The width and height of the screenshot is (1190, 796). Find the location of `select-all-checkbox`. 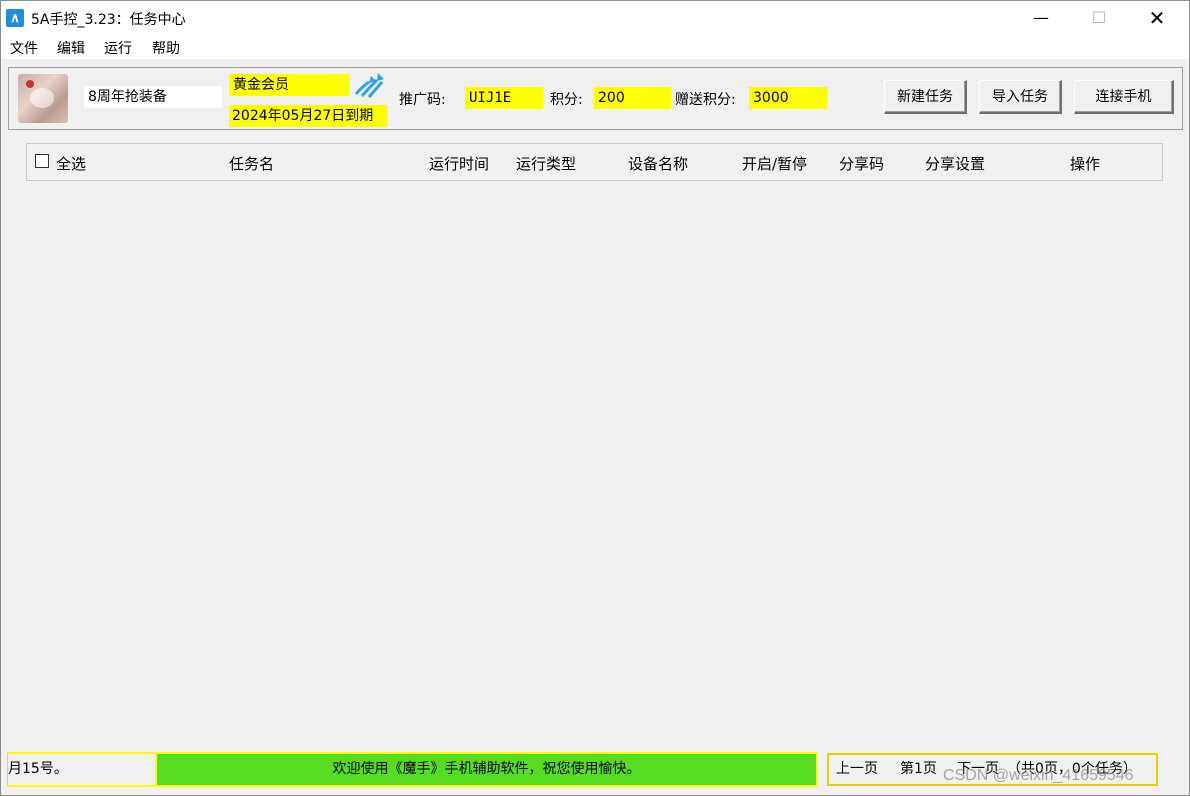

select-all-checkbox is located at coordinates (42, 161).